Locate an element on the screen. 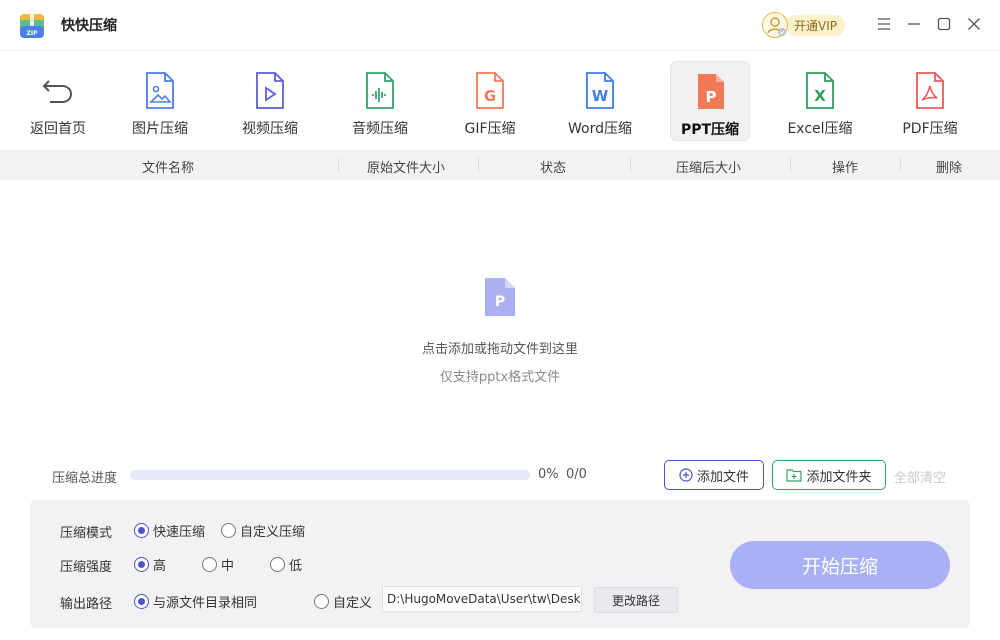  add-folder-button: 添加文件夹 is located at coordinates (829, 475).